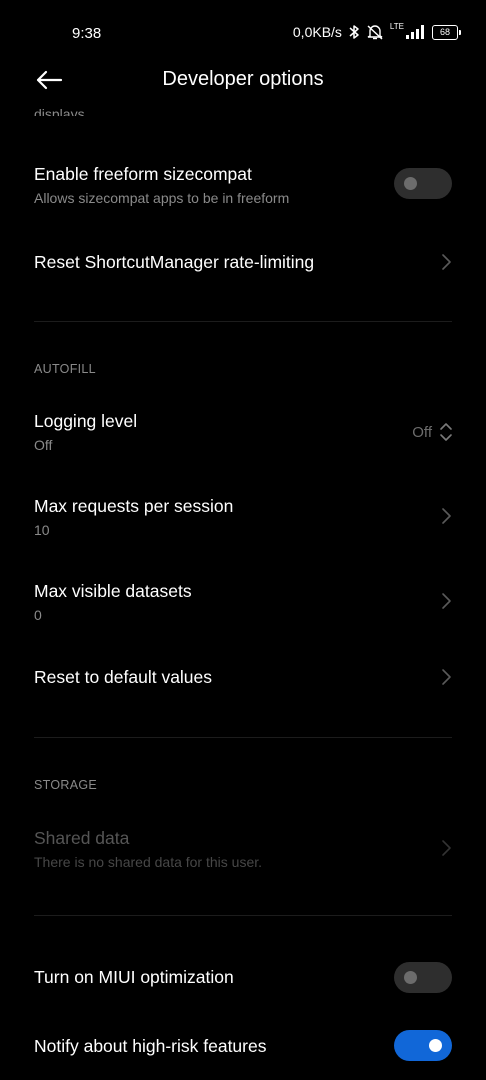 Image resolution: width=486 pixels, height=1080 pixels. Describe the element at coordinates (354, 32) in the screenshot. I see `bluetooth-icon` at that location.